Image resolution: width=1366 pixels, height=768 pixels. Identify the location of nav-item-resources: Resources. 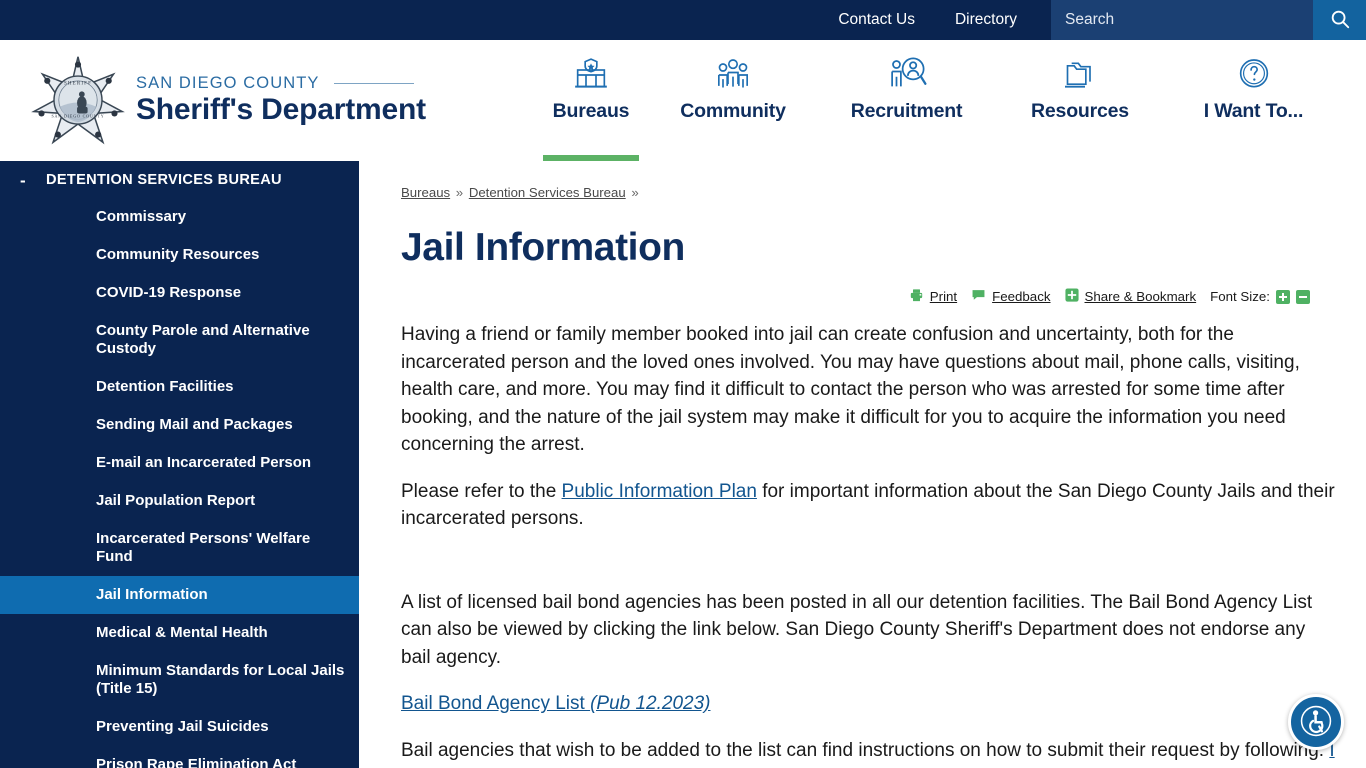
(1080, 100).